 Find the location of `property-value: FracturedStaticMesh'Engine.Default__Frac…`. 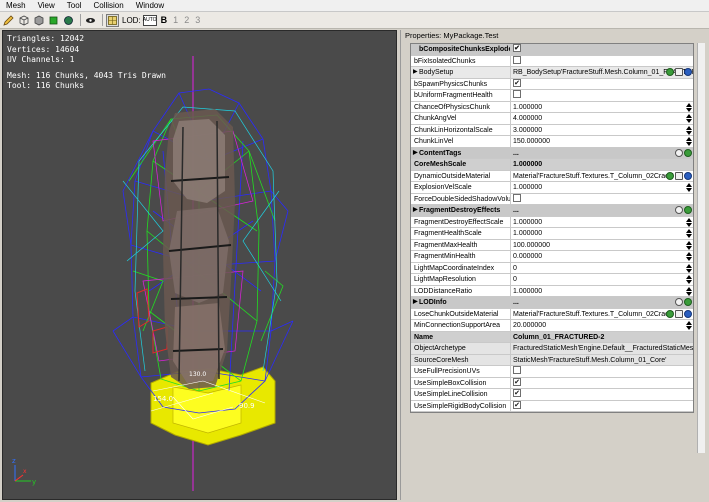

property-value: FracturedStaticMesh'Engine.Default__Frac… is located at coordinates (602, 348).